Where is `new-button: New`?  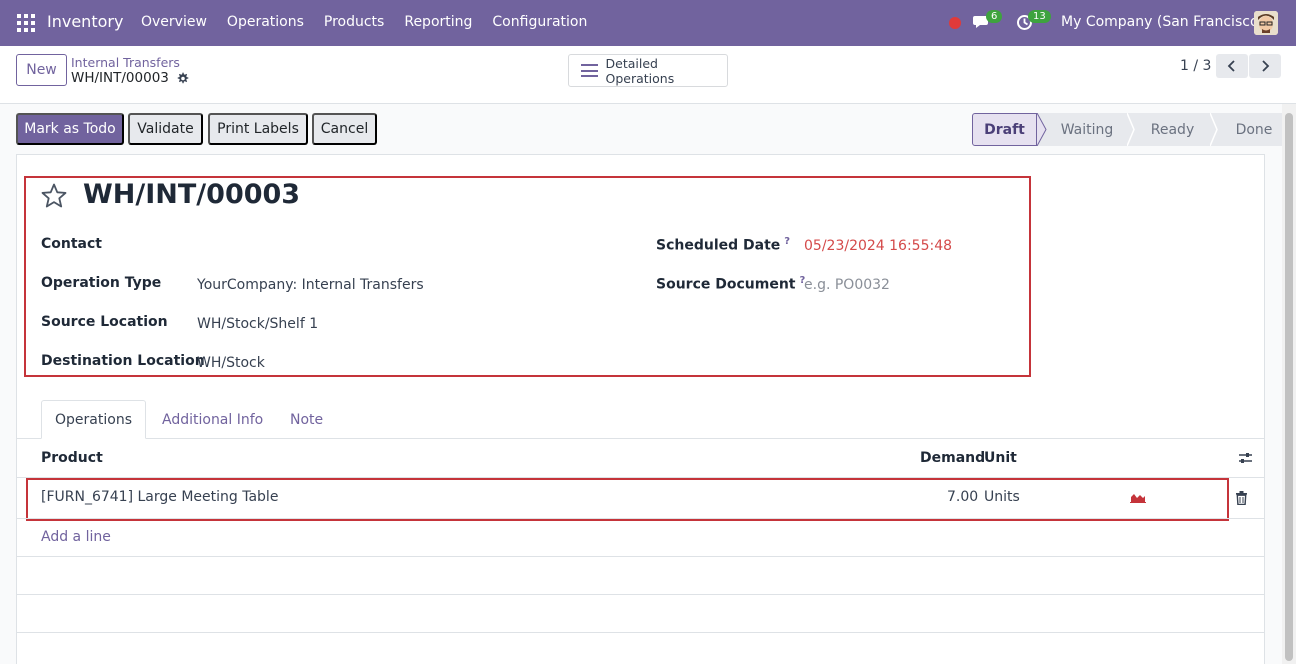
new-button: New is located at coordinates (41, 70).